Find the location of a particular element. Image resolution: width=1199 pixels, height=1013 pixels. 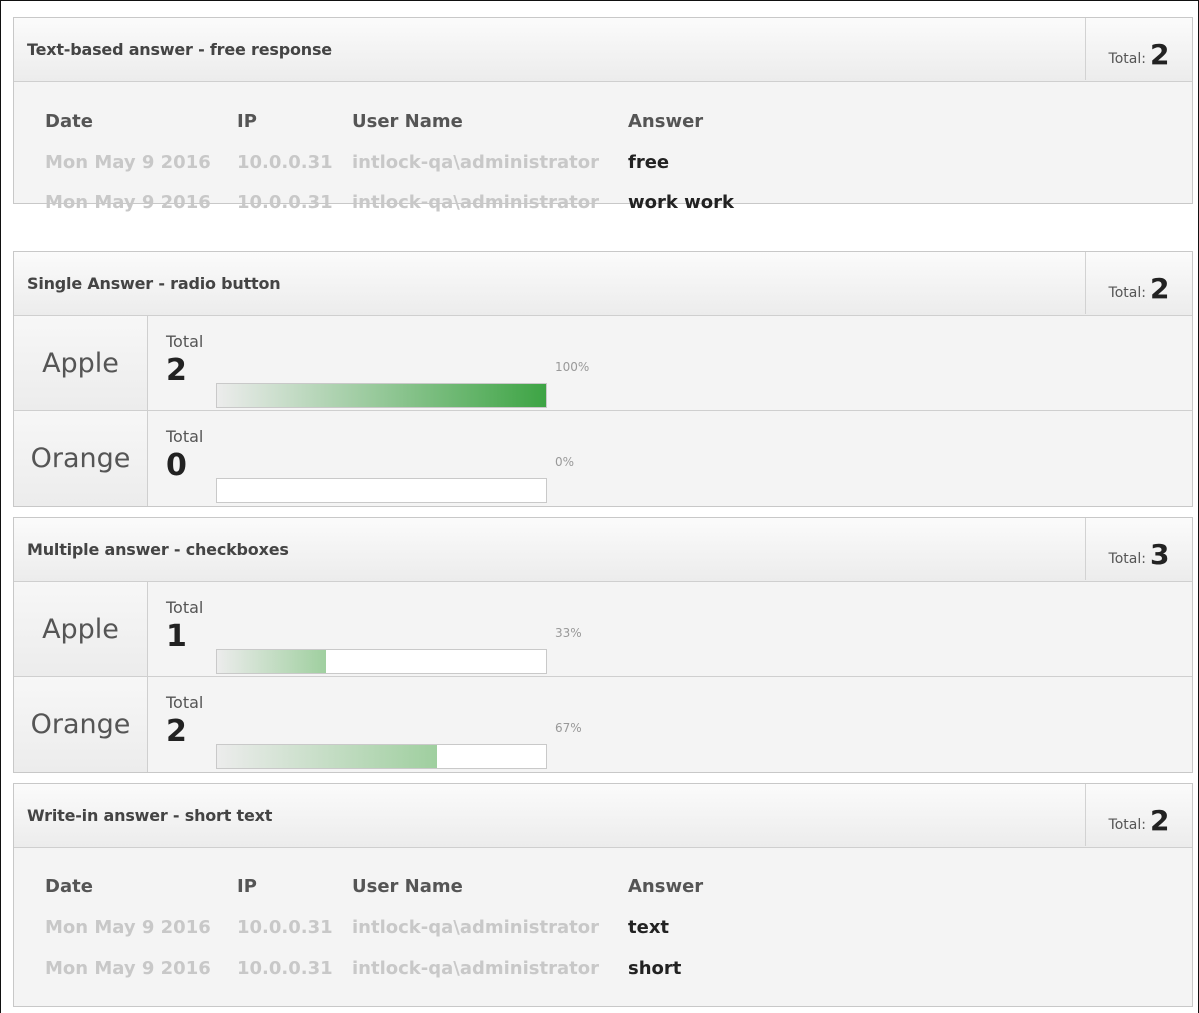

option-row: Apple Total 1 33% is located at coordinates (603, 629).